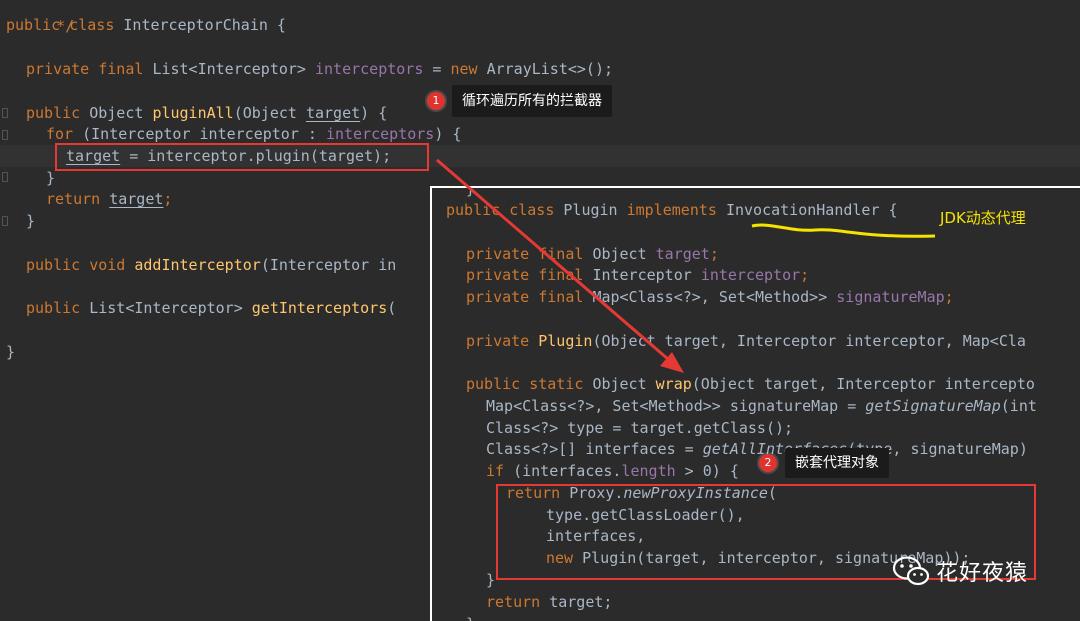 The height and width of the screenshot is (621, 1080). I want to click on keyword: private, so click(502, 341).